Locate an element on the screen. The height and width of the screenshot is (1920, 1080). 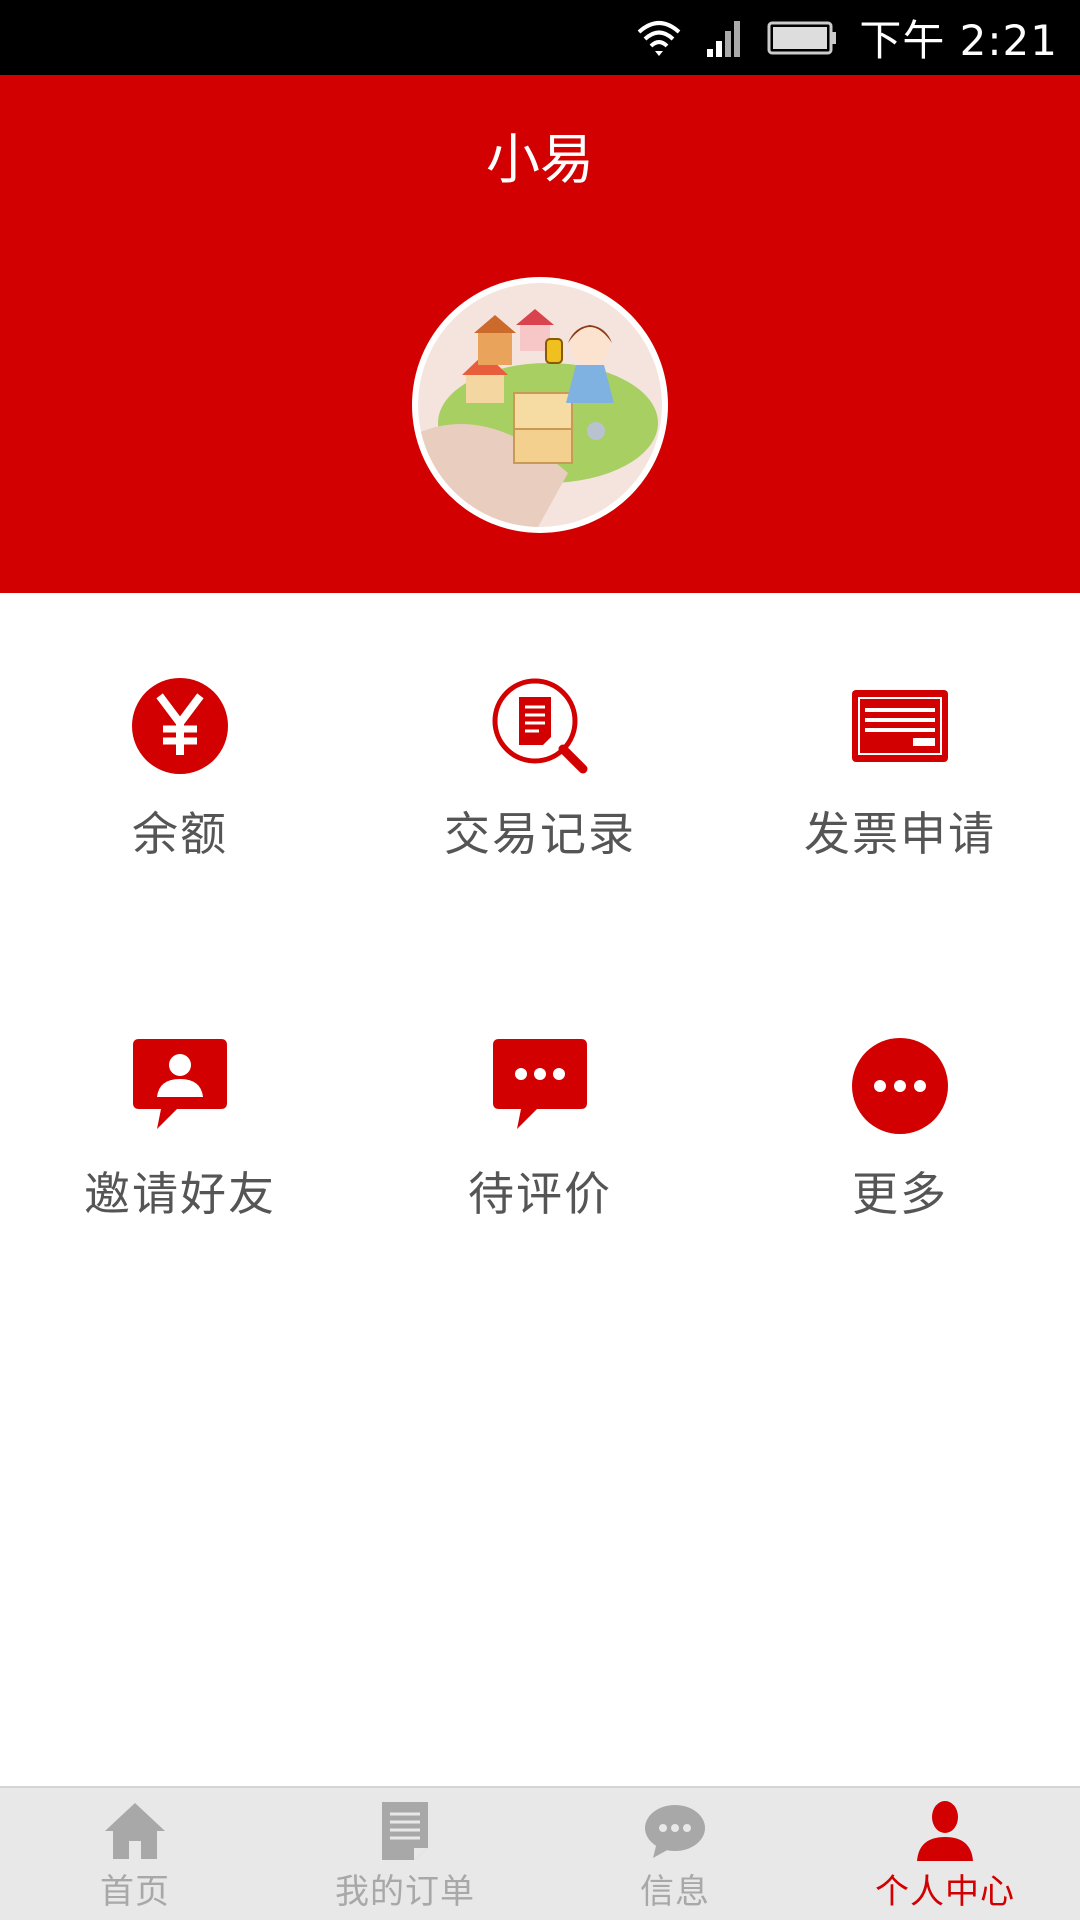
avatar is located at coordinates (540, 405).